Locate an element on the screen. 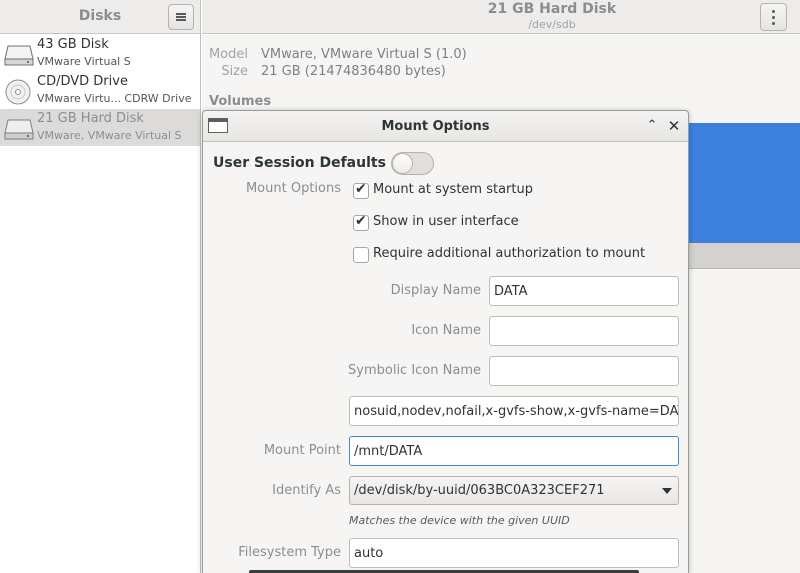 The height and width of the screenshot is (573, 800). drive-name: CD/DVD Drive is located at coordinates (82, 81).